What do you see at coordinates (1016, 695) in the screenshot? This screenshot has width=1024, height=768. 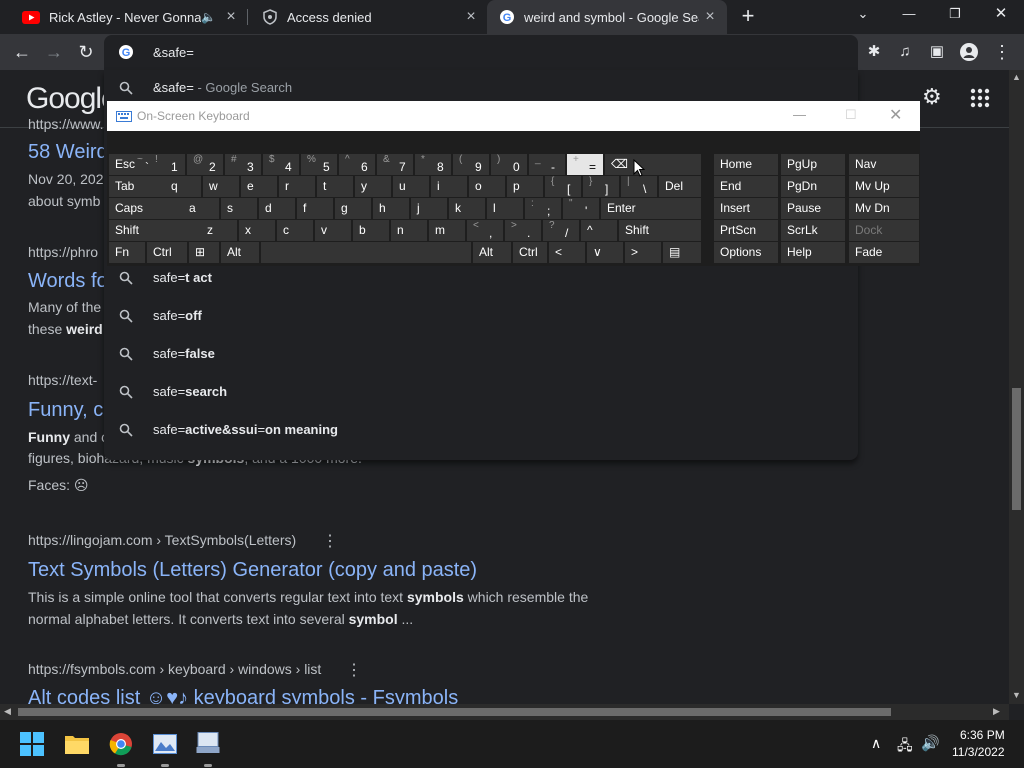 I see `scroll-down-arrow-icon: ▼` at bounding box center [1016, 695].